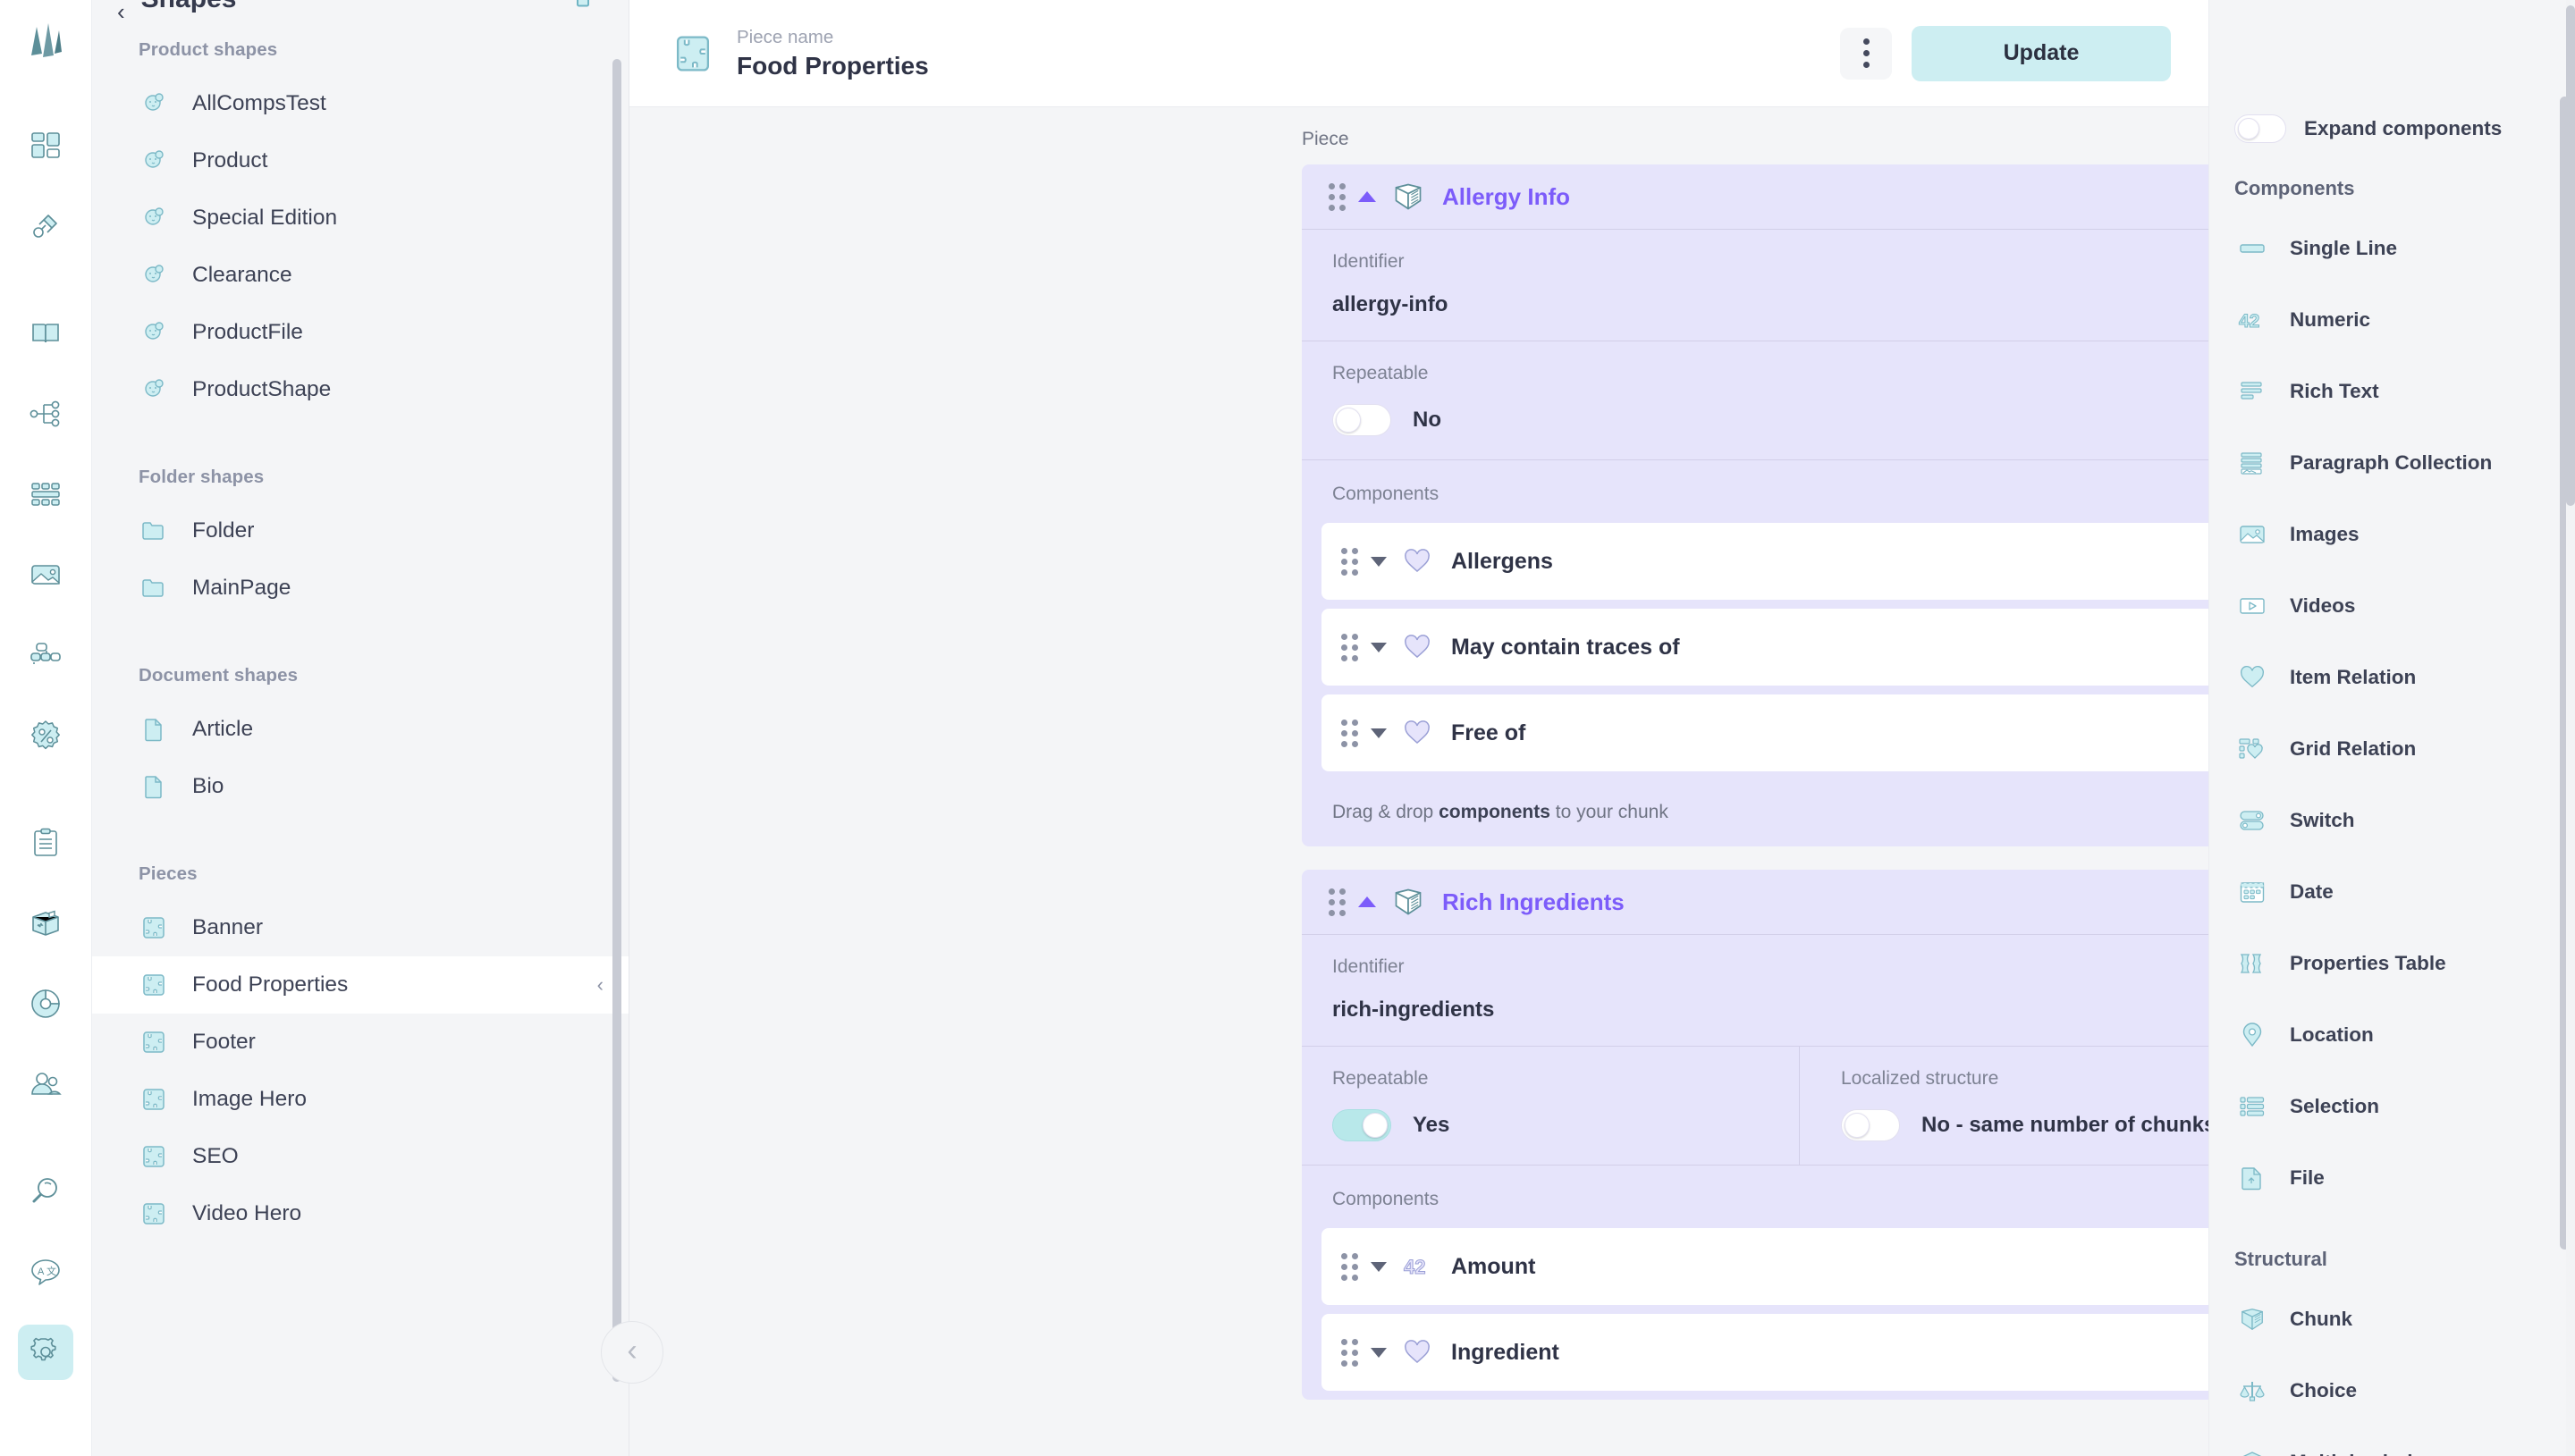 This screenshot has height=1456, width=2575. Describe the element at coordinates (2570, 728) in the screenshot. I see `page-scrollbar` at that location.